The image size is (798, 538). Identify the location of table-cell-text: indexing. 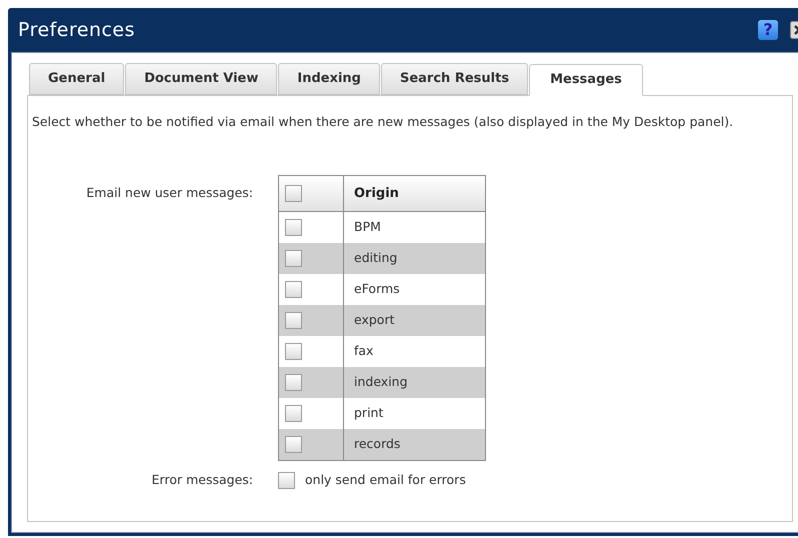
(381, 382).